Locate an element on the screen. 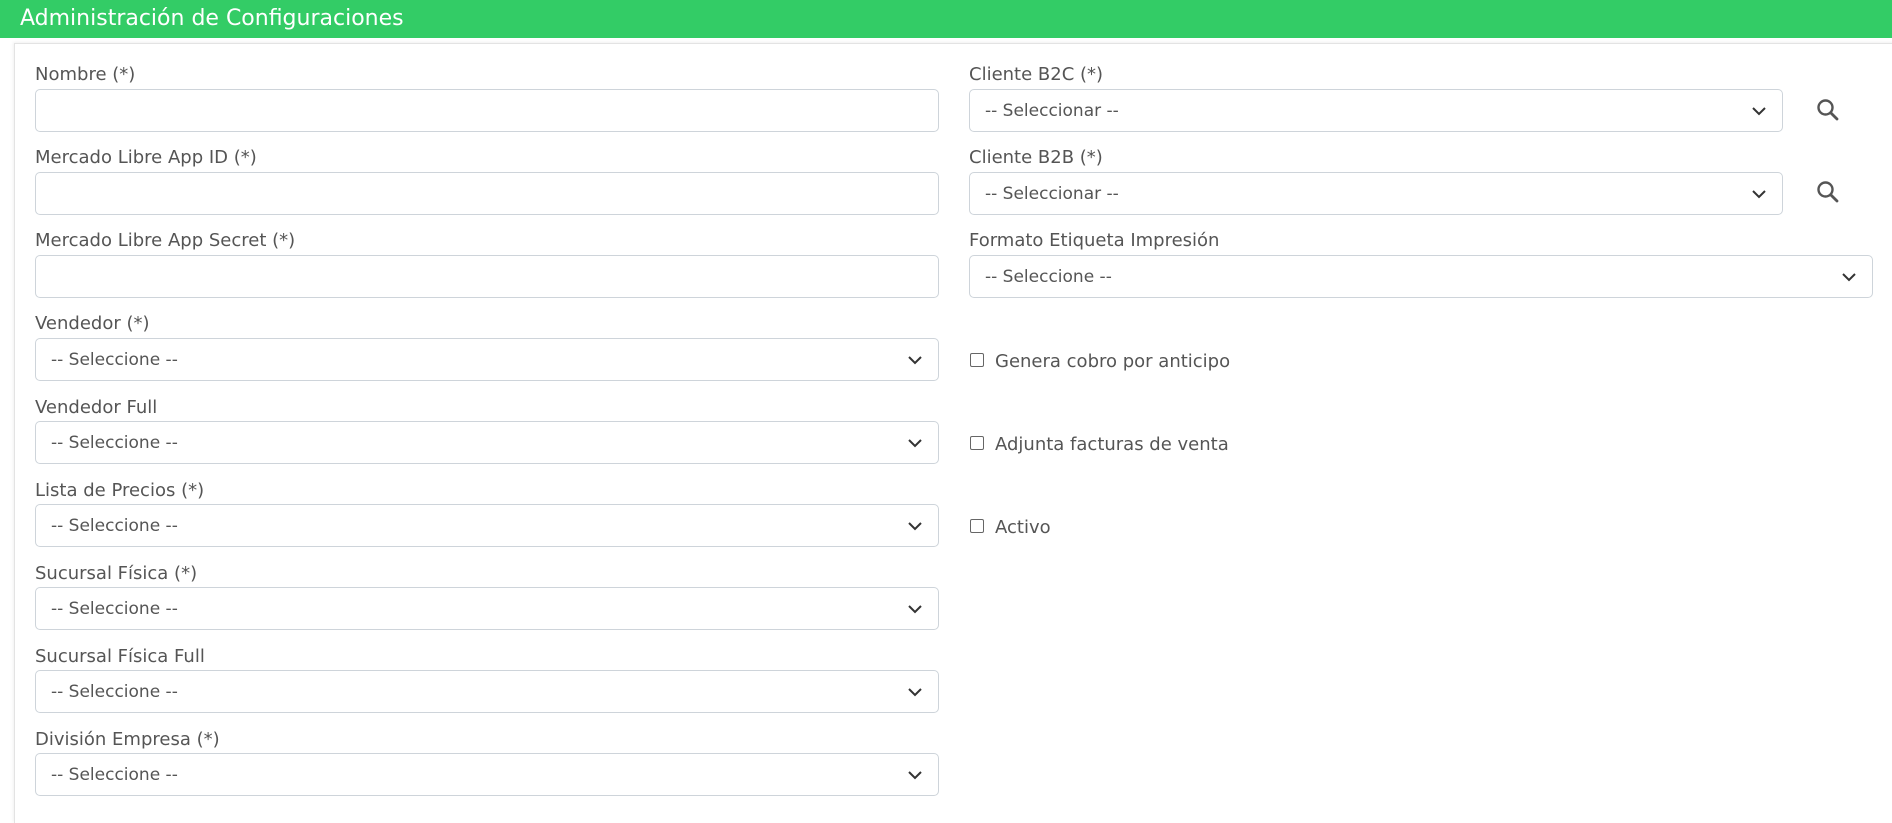 Image resolution: width=1892 pixels, height=823 pixels. app-id-label: Mercado Libre App ID (*) is located at coordinates (146, 157).